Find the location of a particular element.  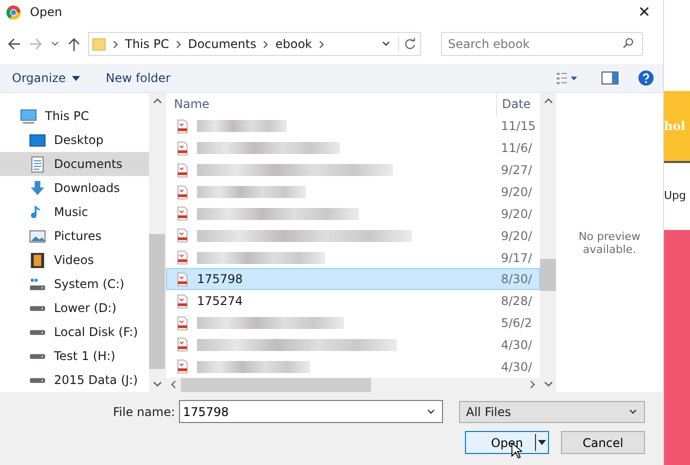

file-date: 11/15 is located at coordinates (519, 126).